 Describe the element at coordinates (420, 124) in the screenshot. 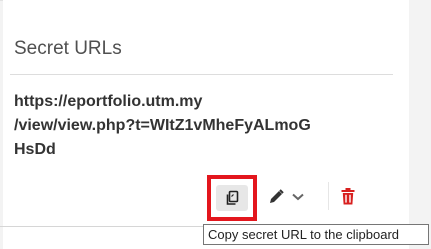

I see `right-gutter` at that location.